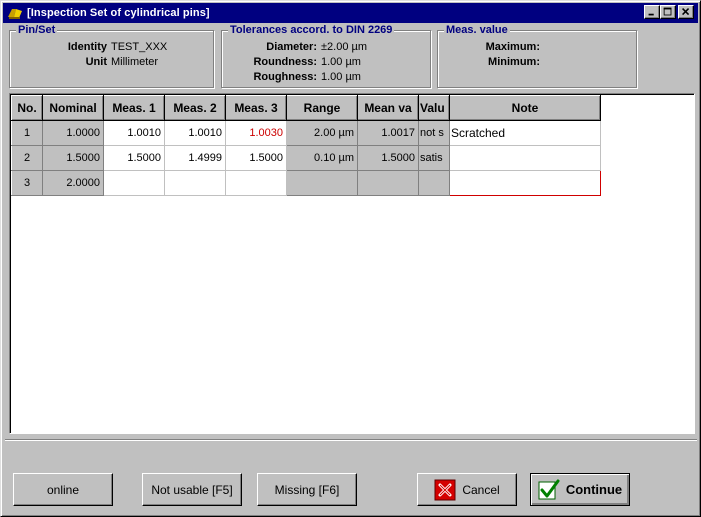 The height and width of the screenshot is (517, 701). I want to click on note-cell, so click(525, 158).